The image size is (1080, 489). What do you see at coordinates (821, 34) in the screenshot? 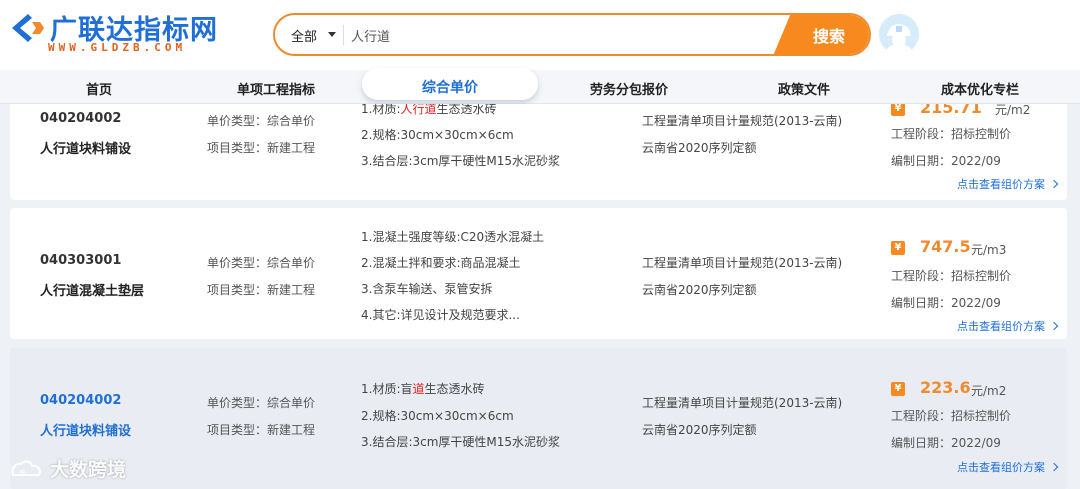
I see `search-button: 搜索` at bounding box center [821, 34].